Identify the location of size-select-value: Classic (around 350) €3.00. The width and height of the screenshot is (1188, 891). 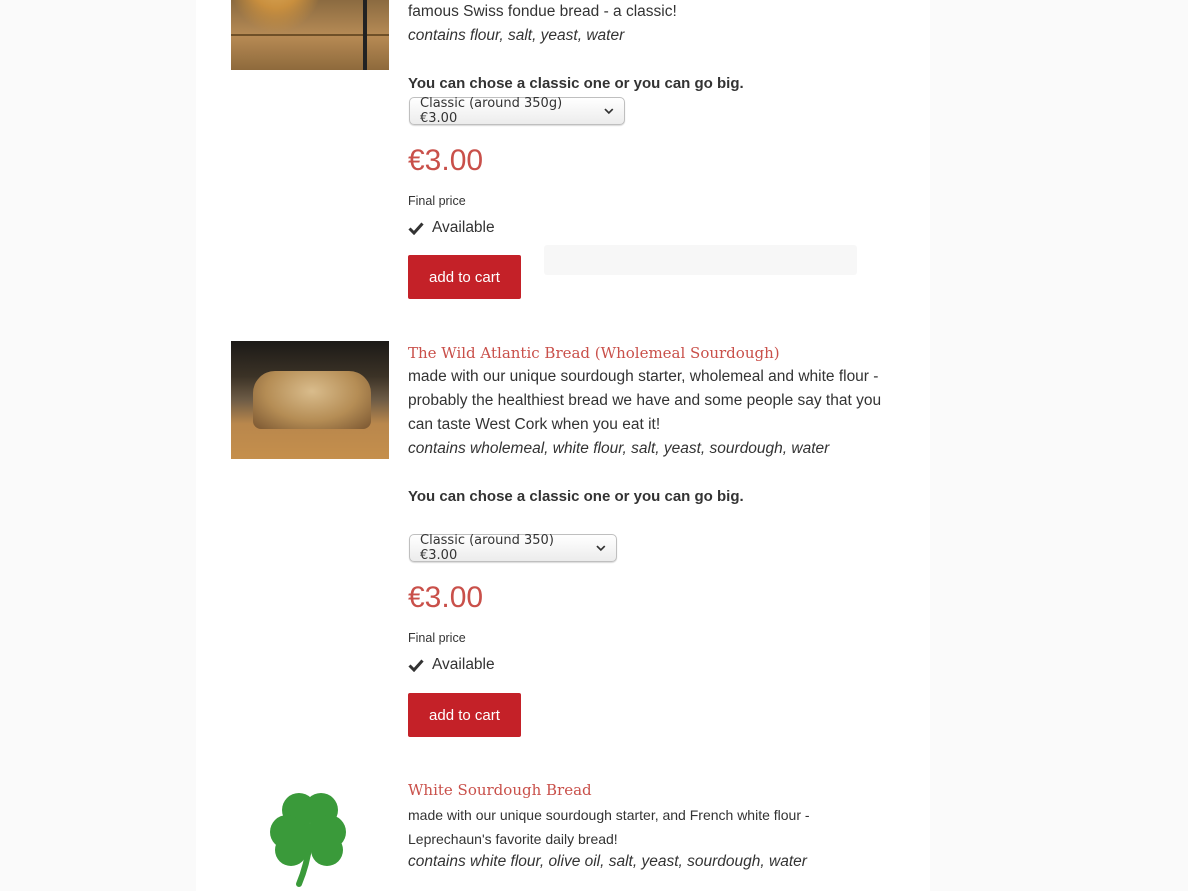
(487, 548).